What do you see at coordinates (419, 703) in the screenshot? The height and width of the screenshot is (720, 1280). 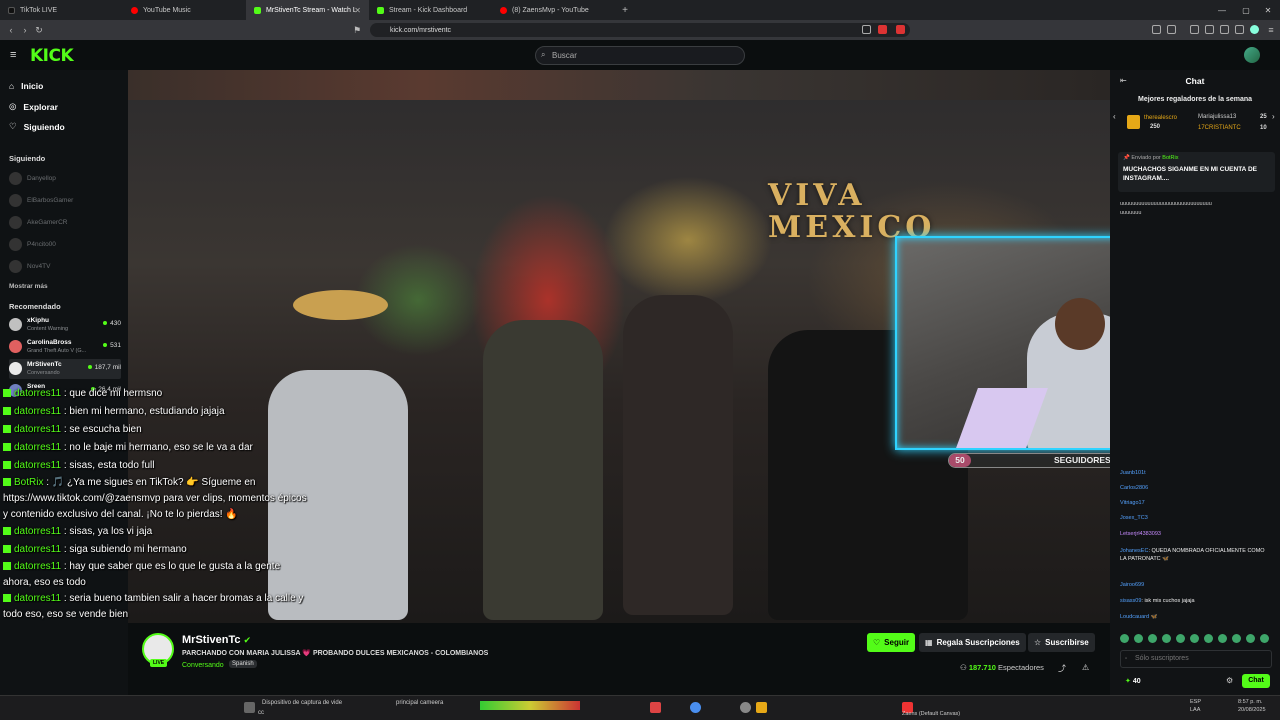 I see `taskbar-item: principal cameera` at bounding box center [419, 703].